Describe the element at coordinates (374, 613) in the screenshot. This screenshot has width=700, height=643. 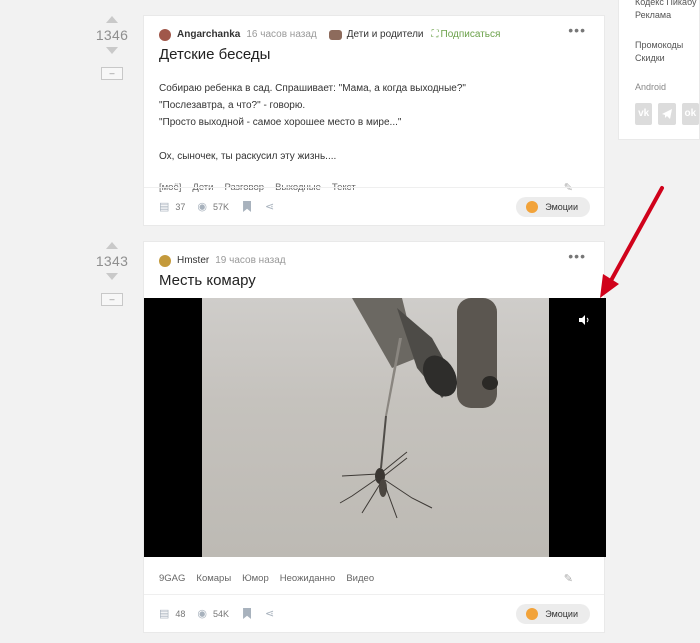
I see `post-2-footer: ▤ 48 ◉ 54K ⋖ Эмоции` at that location.